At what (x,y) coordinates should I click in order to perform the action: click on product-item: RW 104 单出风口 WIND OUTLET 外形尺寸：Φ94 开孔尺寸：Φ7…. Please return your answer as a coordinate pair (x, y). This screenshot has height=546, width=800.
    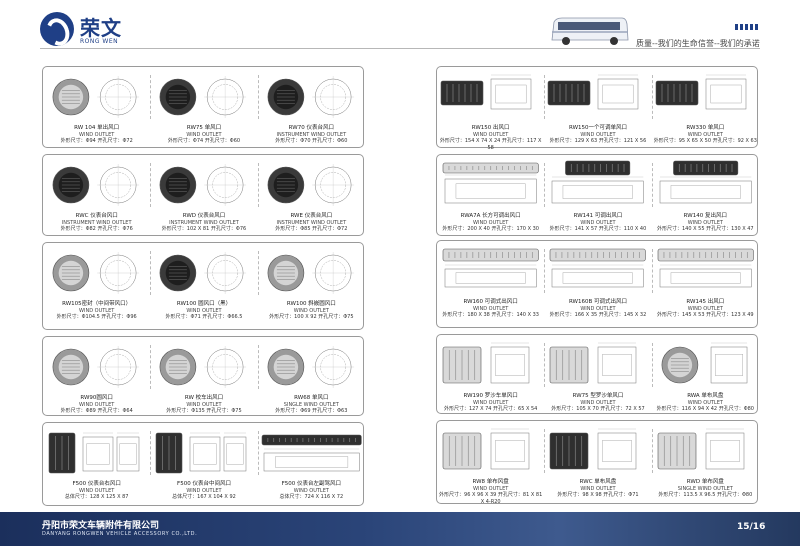
    Looking at the image, I should click on (96, 116).